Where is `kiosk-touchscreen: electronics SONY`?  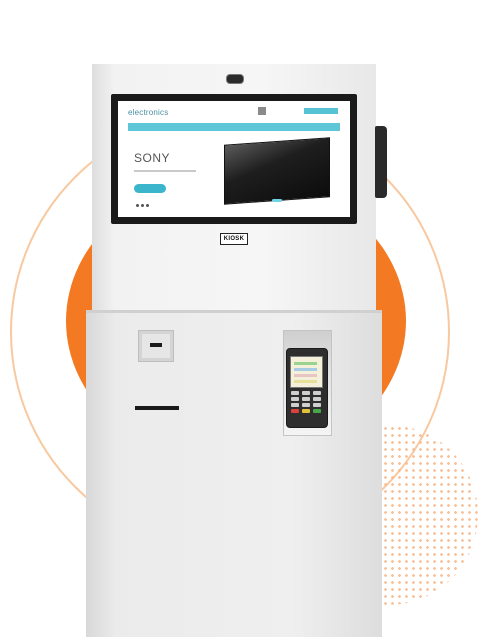 kiosk-touchscreen: electronics SONY is located at coordinates (234, 159).